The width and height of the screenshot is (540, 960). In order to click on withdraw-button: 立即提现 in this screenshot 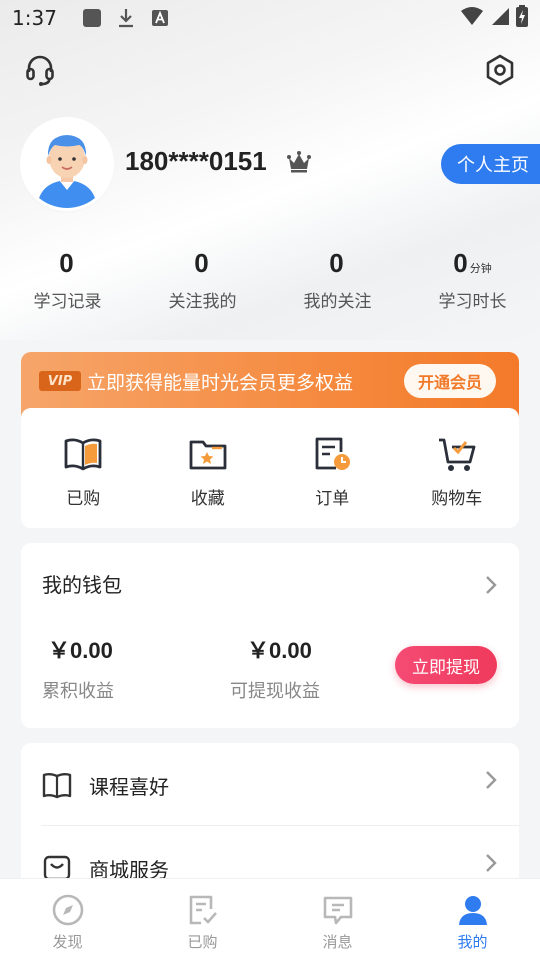, I will do `click(446, 665)`.